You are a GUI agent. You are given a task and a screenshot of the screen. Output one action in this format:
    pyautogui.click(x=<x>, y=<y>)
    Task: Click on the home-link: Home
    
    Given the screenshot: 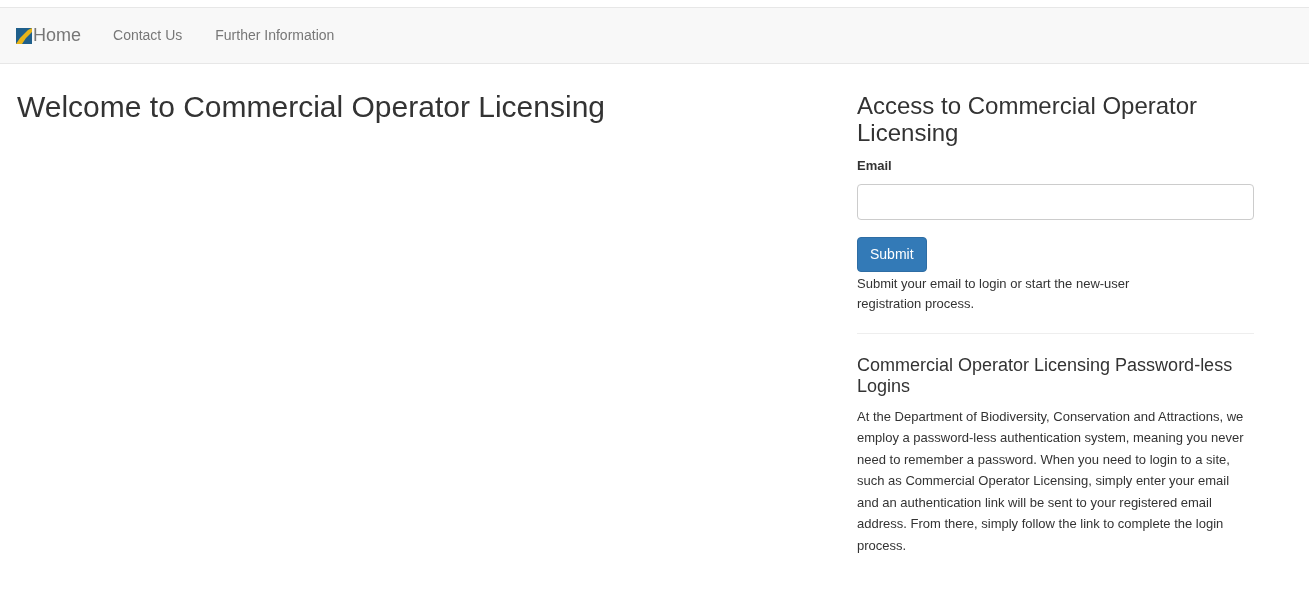 What is the action you would take?
    pyautogui.click(x=48, y=35)
    